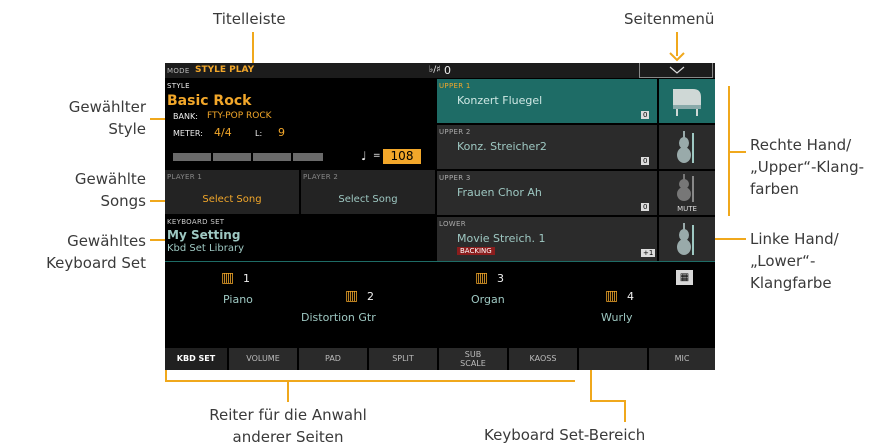 Image resolution: width=880 pixels, height=448 pixels. Describe the element at coordinates (547, 101) in the screenshot. I see `track-upper-1: UPPER 1 Konzert Fluegel 0` at that location.